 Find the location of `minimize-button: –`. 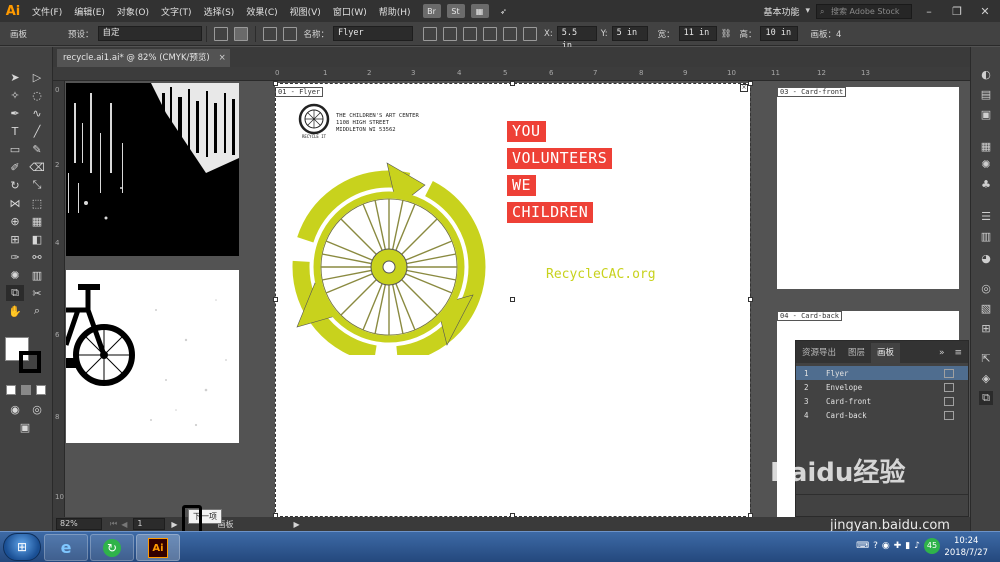

minimize-button: – is located at coordinates (929, 11).